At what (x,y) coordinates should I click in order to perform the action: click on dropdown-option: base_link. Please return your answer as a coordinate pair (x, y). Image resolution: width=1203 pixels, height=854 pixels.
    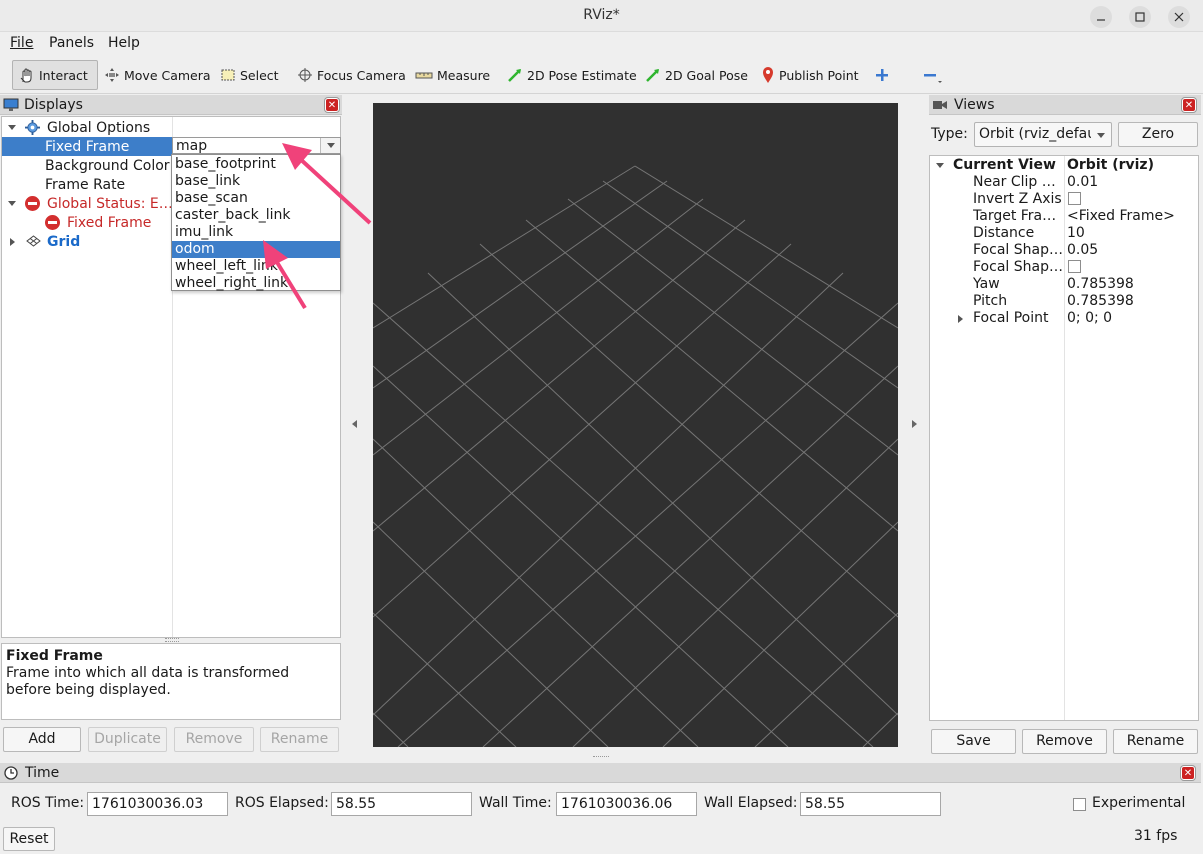
    Looking at the image, I should click on (256, 181).